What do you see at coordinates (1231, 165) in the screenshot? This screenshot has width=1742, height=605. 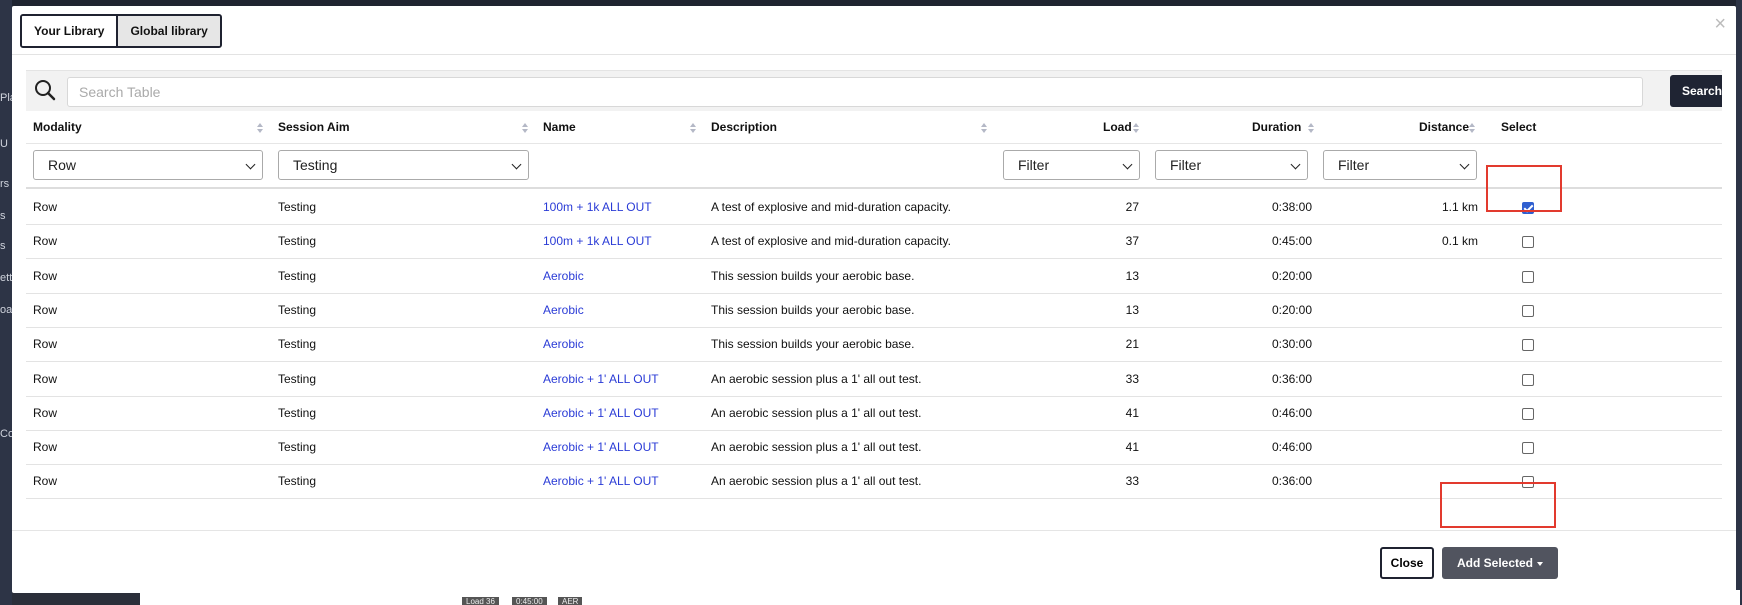 I see `duration-filter-select: Filter` at bounding box center [1231, 165].